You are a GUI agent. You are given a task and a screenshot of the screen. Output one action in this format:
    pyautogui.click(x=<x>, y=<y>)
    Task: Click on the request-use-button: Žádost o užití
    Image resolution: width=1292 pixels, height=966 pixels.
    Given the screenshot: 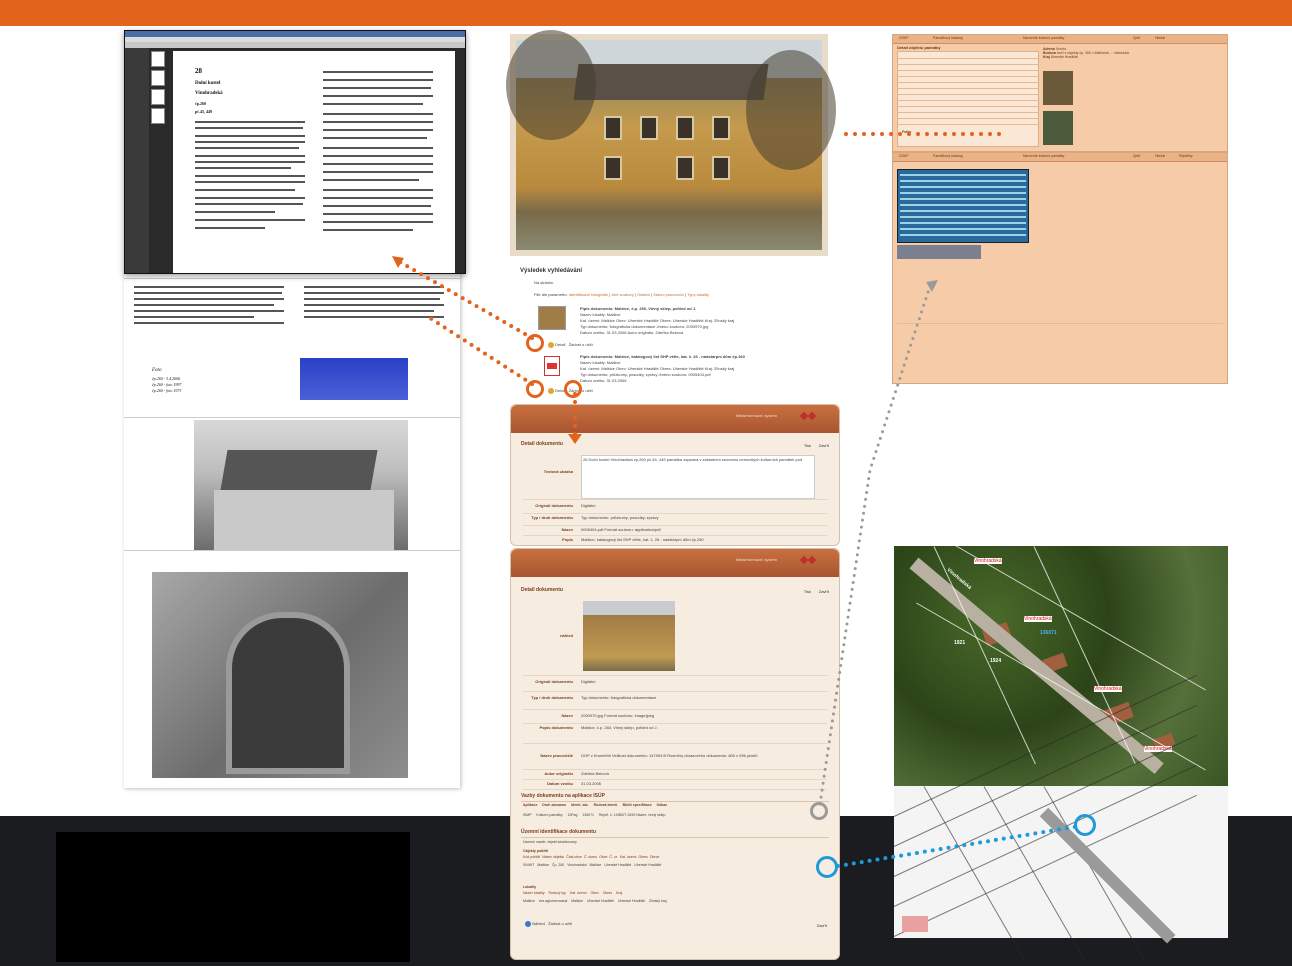 What is the action you would take?
    pyautogui.click(x=560, y=923)
    